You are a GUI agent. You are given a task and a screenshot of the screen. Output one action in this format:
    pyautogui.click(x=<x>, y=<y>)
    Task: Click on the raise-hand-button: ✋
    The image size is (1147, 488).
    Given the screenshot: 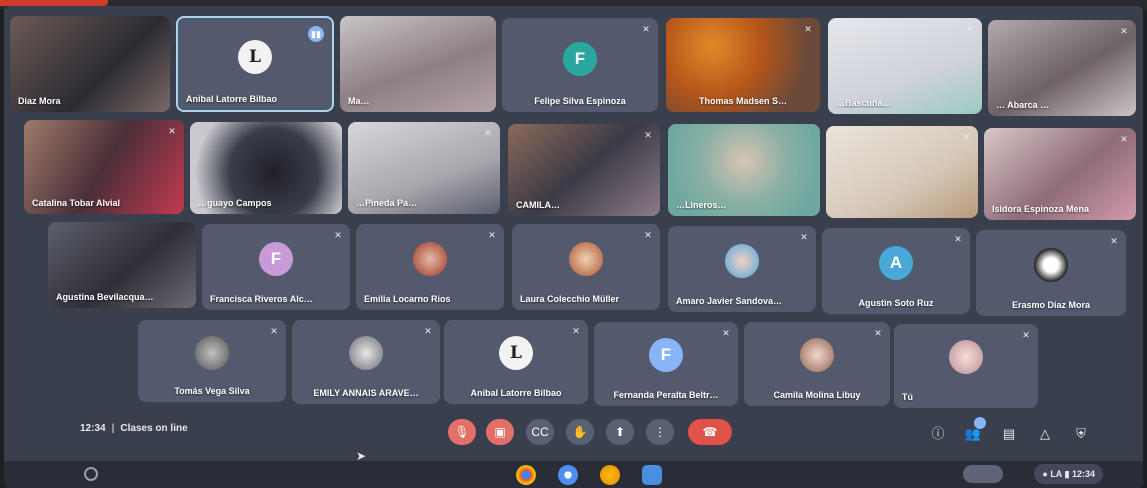 What is the action you would take?
    pyautogui.click(x=580, y=432)
    